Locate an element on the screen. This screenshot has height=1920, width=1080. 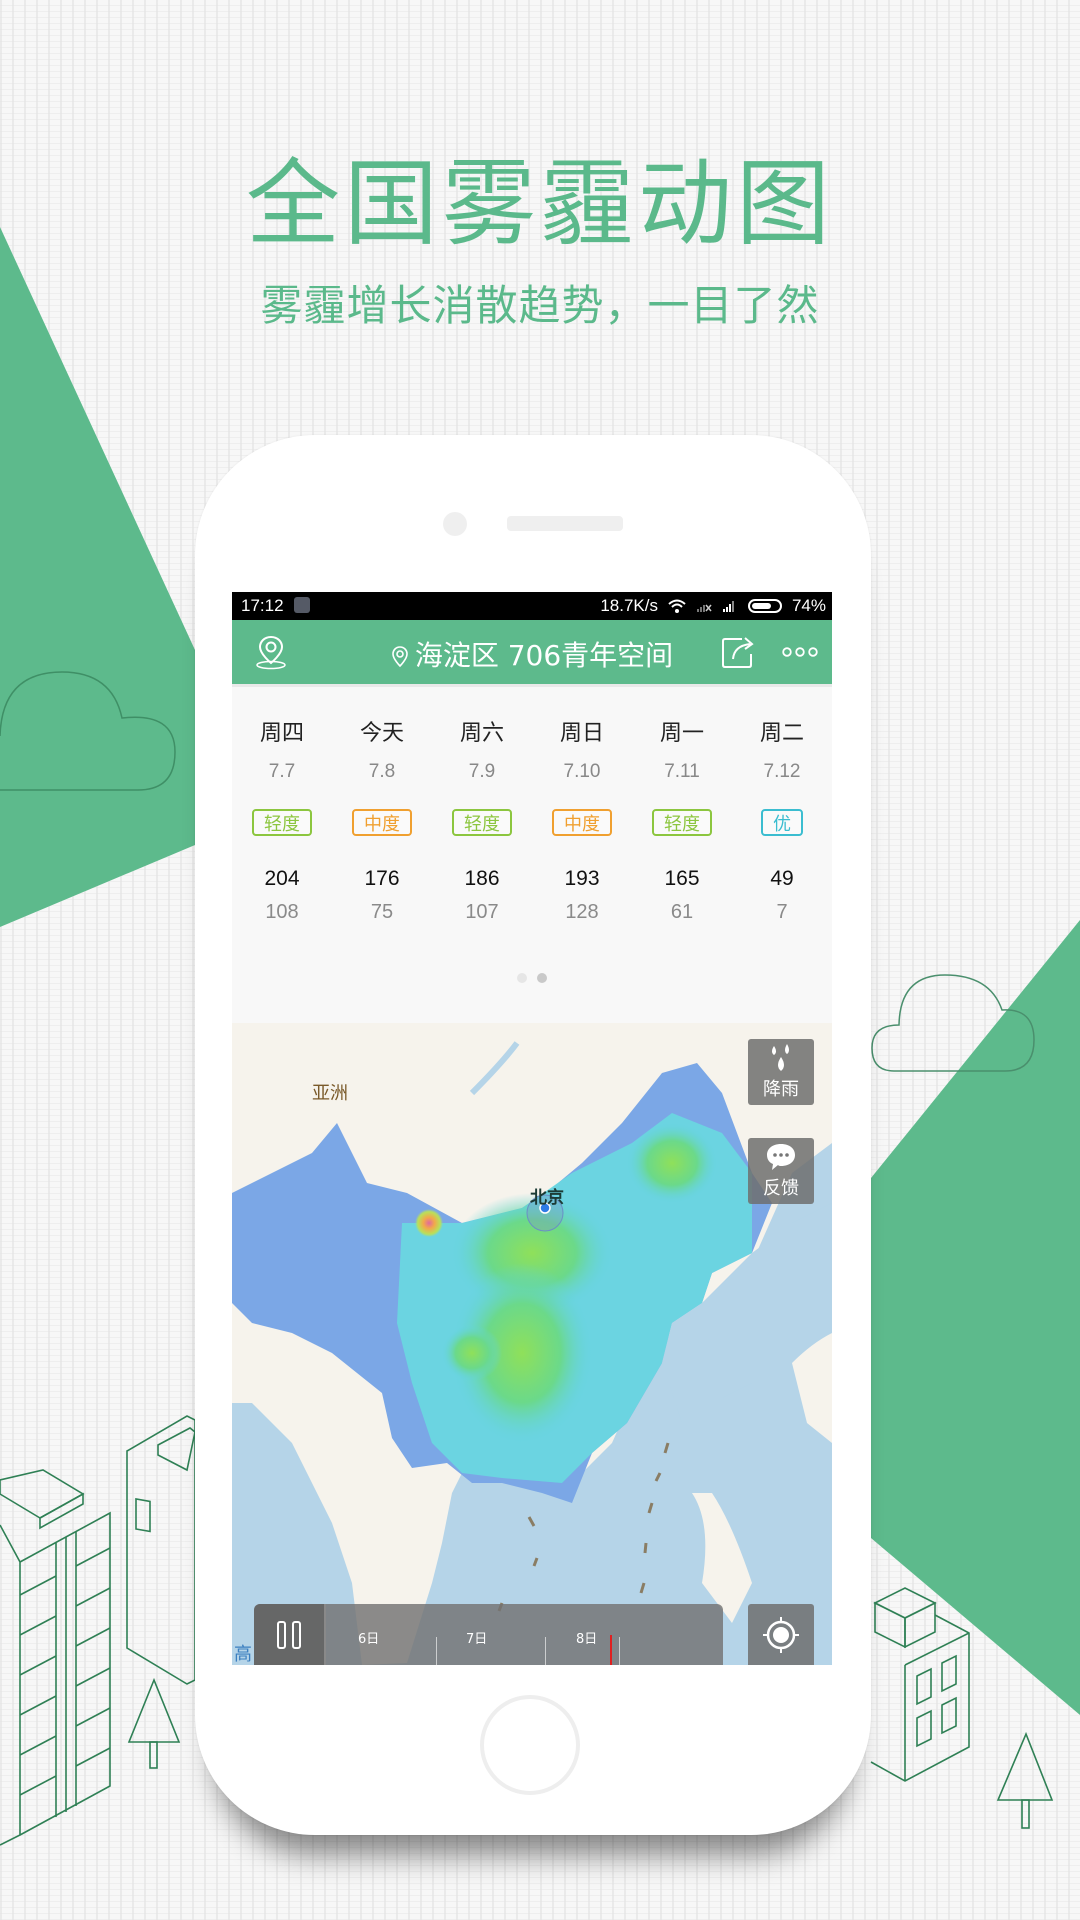
more-icon is located at coordinates (800, 652).